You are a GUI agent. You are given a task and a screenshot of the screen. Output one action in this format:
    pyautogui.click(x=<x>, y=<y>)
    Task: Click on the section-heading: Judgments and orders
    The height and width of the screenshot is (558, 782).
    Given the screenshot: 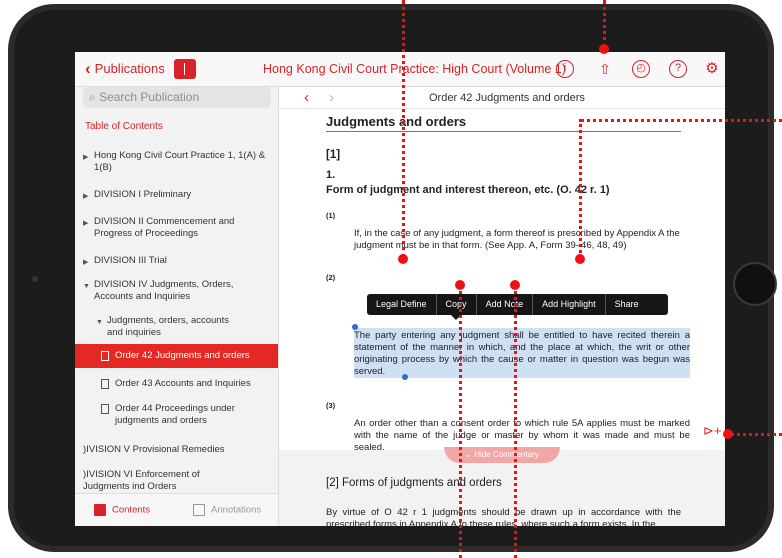 What is the action you would take?
    pyautogui.click(x=396, y=121)
    